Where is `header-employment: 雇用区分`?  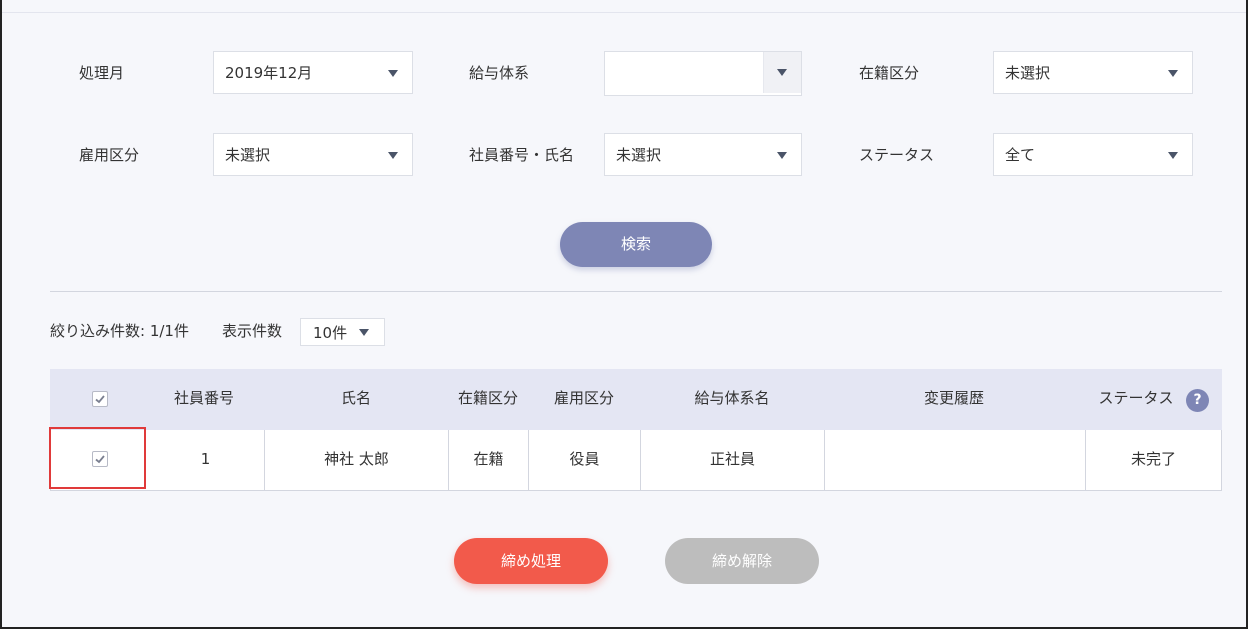
header-employment: 雇用区分 is located at coordinates (583, 398).